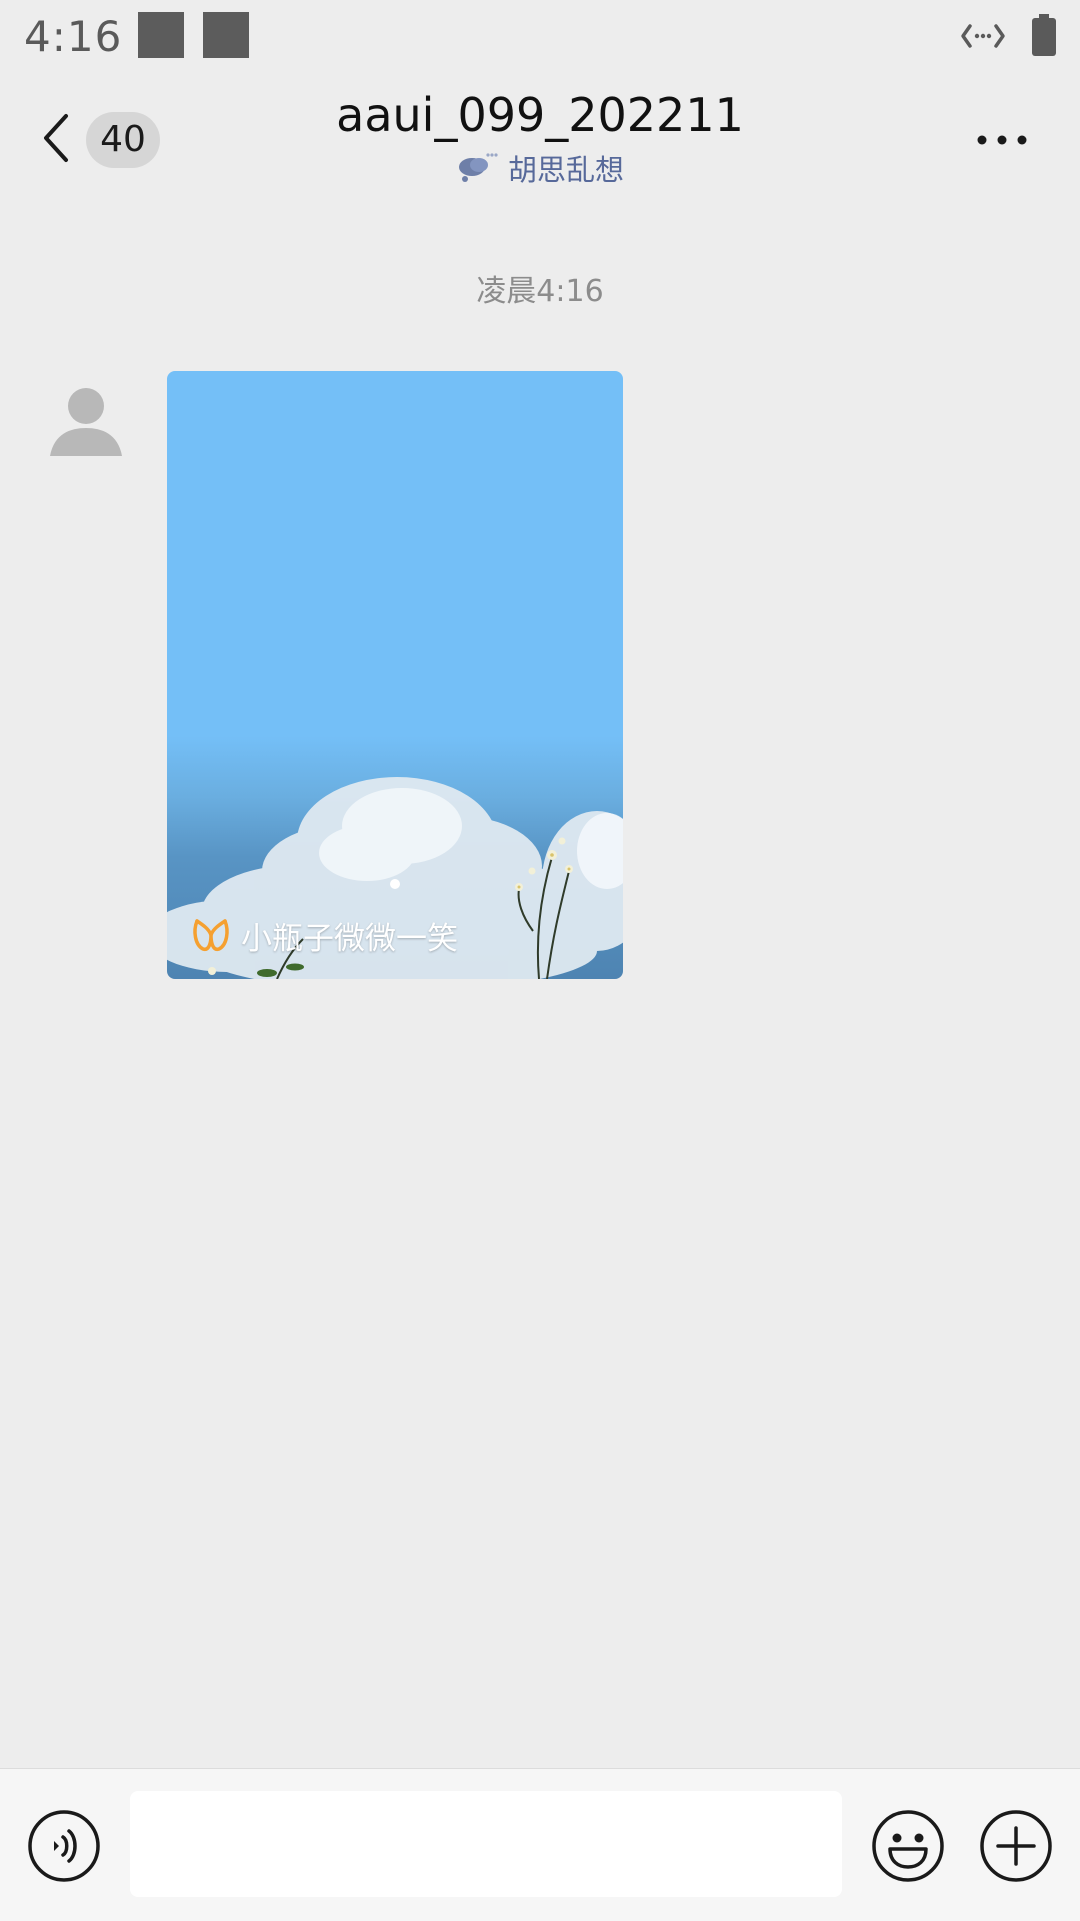  Describe the element at coordinates (486, 1844) in the screenshot. I see `message-input` at that location.